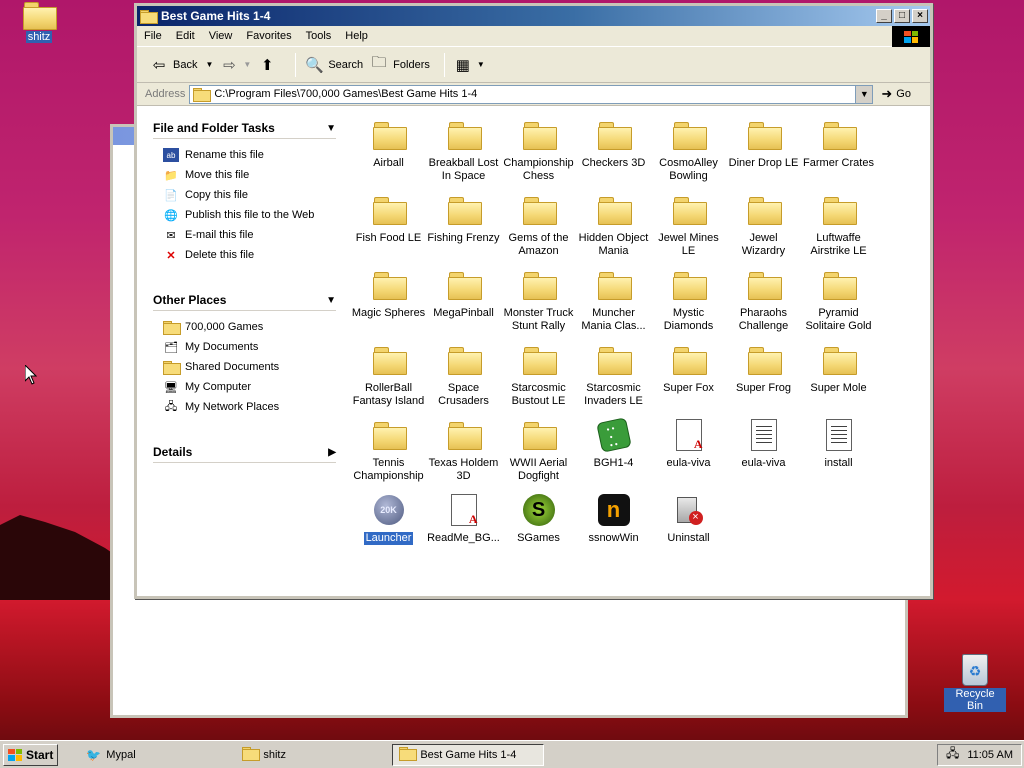 The height and width of the screenshot is (768, 1024). Describe the element at coordinates (538, 450) in the screenshot. I see `file-item: WWII Aerial Dogfight` at that location.